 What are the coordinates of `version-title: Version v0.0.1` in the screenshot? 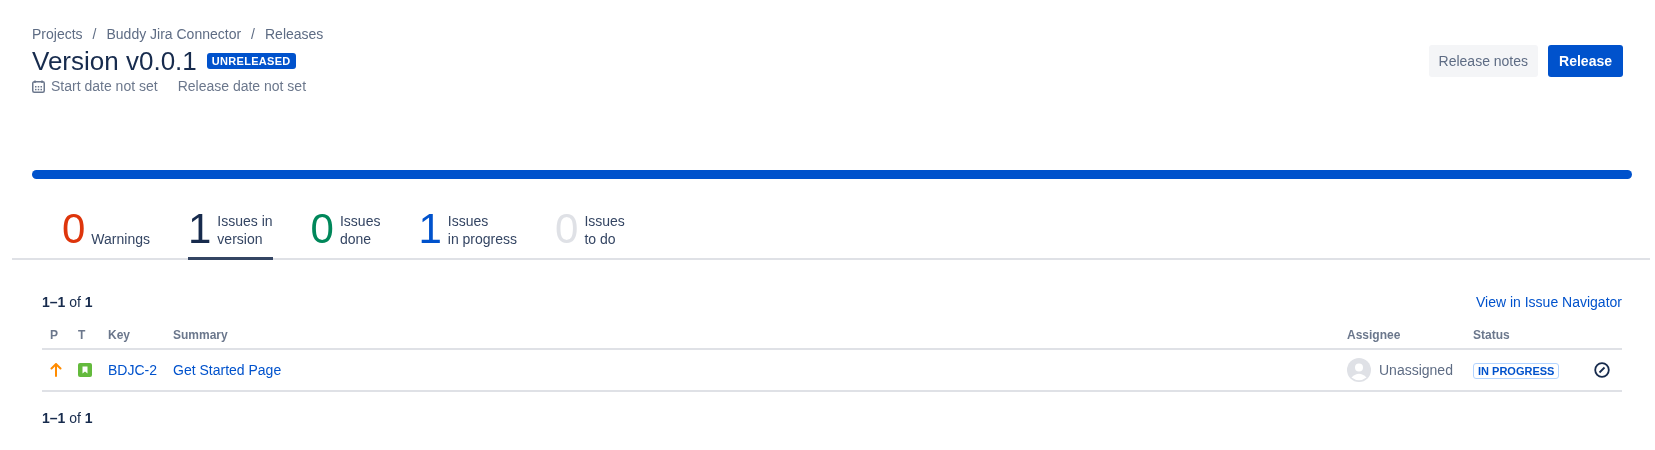 It's located at (114, 61).